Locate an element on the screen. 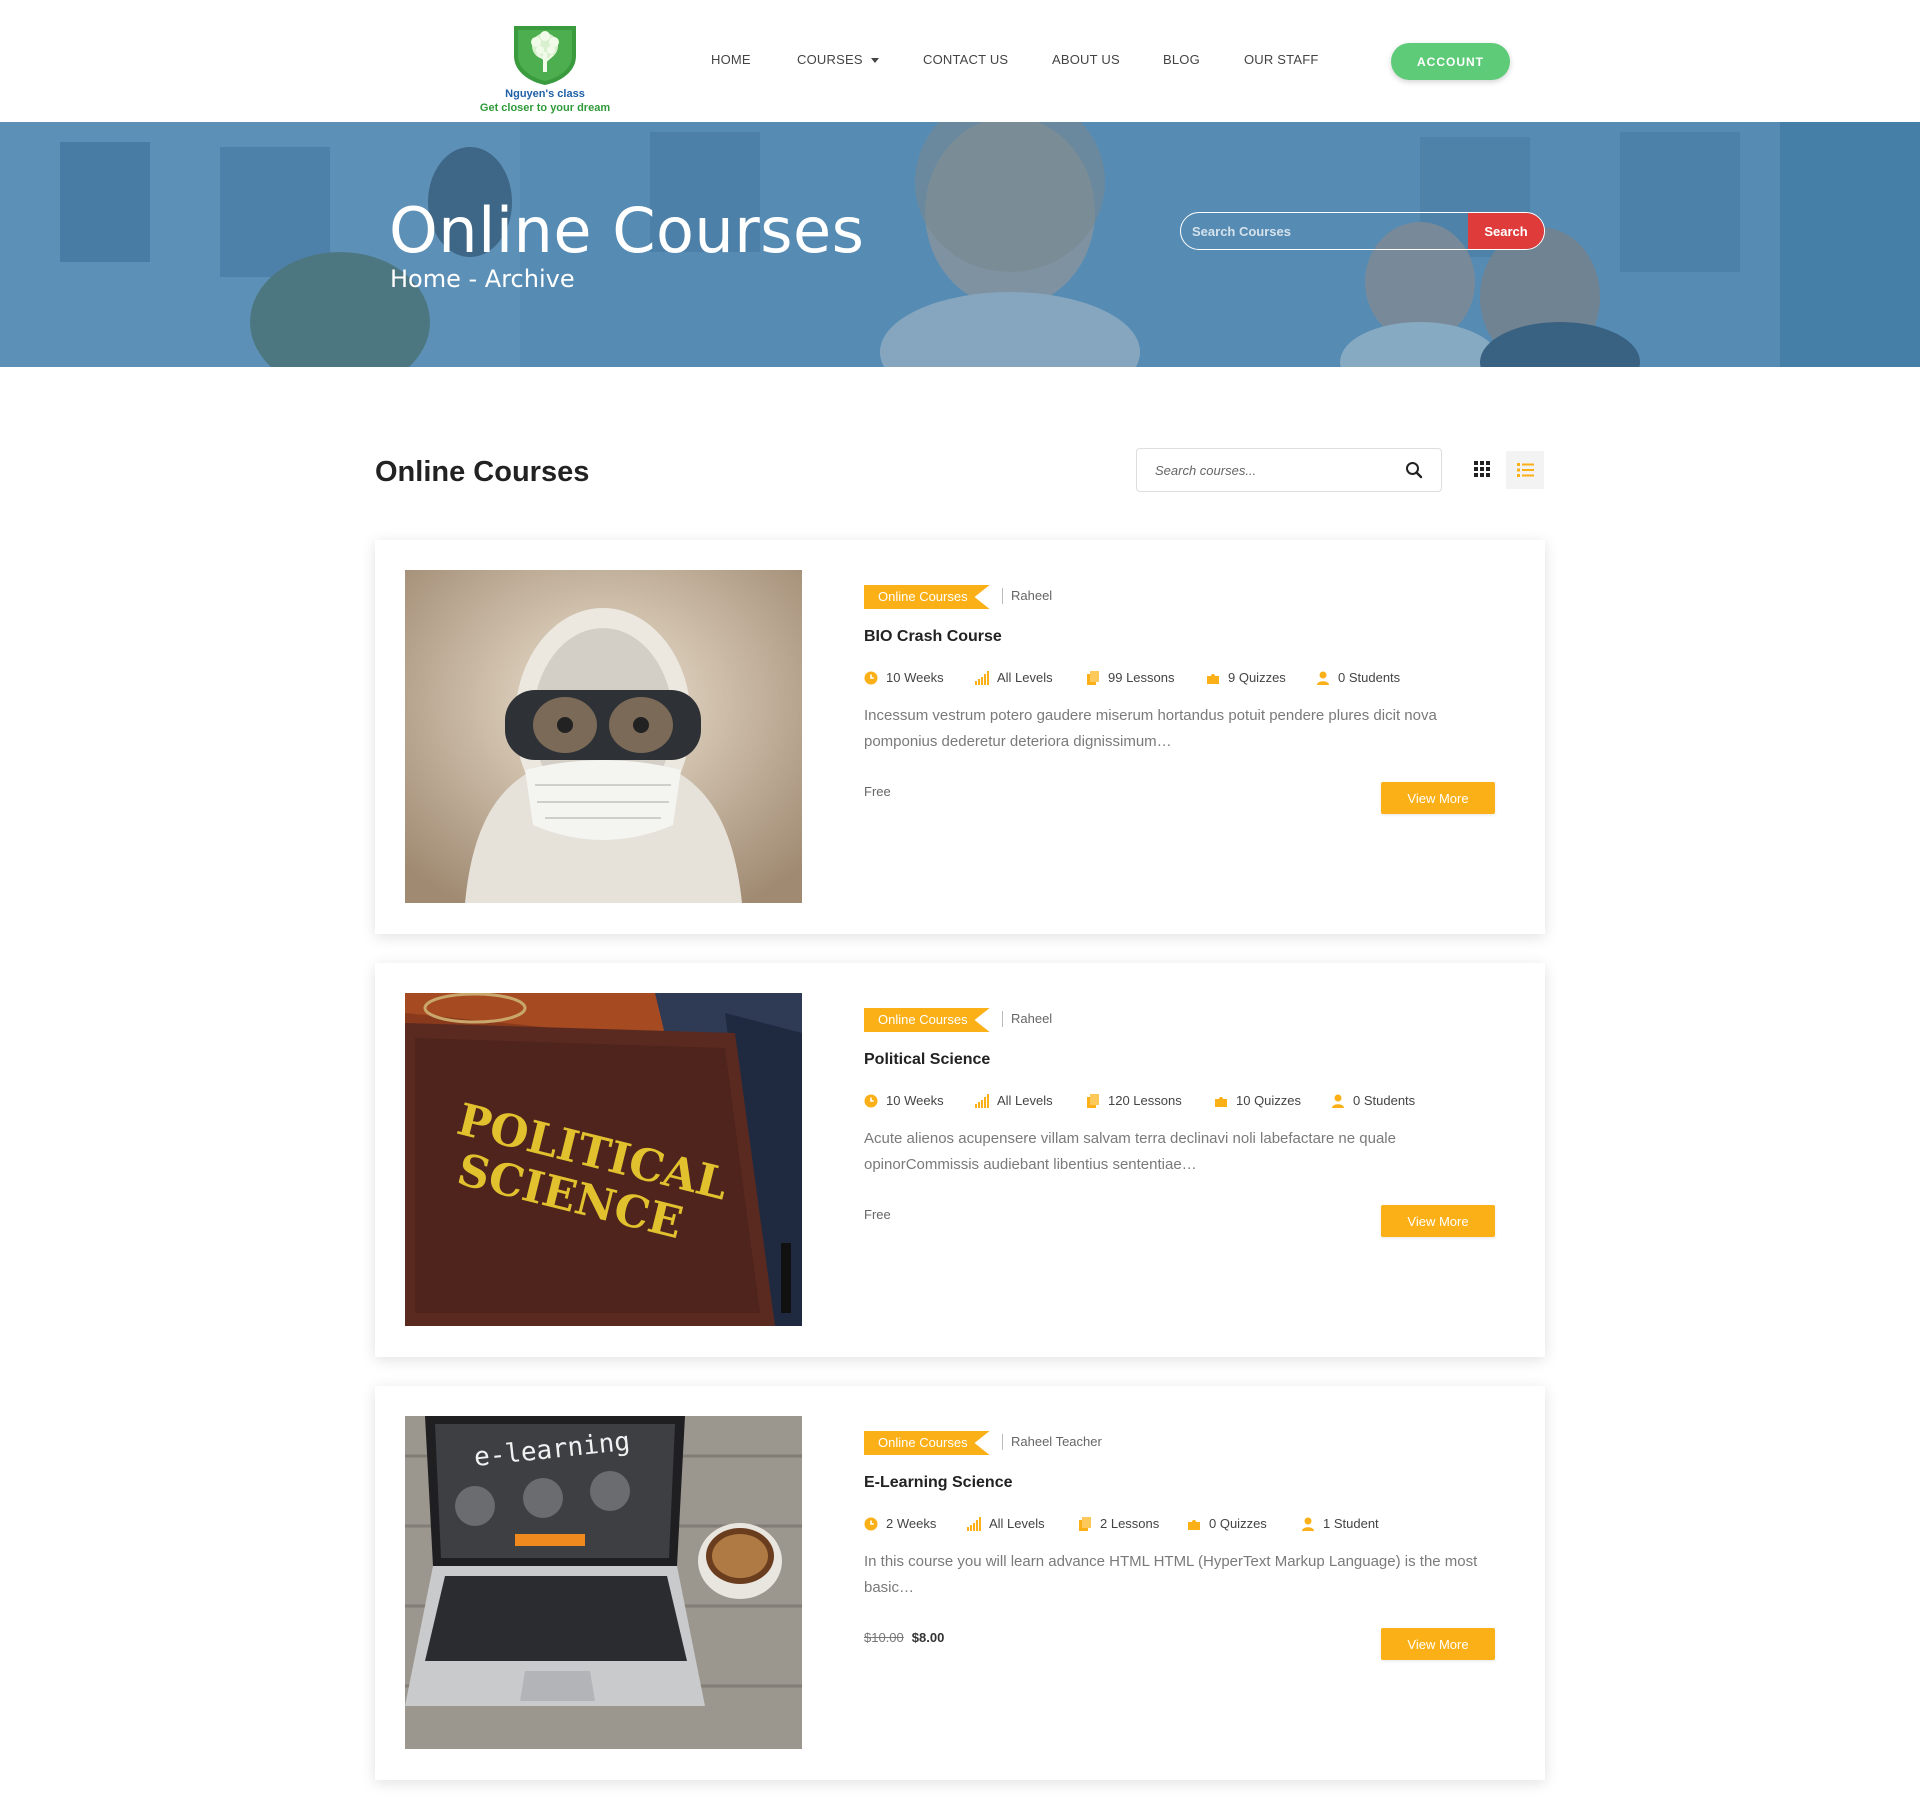 Image resolution: width=1920 pixels, height=1809 pixels. laptop-elearning-image: e-learning is located at coordinates (603, 1582).